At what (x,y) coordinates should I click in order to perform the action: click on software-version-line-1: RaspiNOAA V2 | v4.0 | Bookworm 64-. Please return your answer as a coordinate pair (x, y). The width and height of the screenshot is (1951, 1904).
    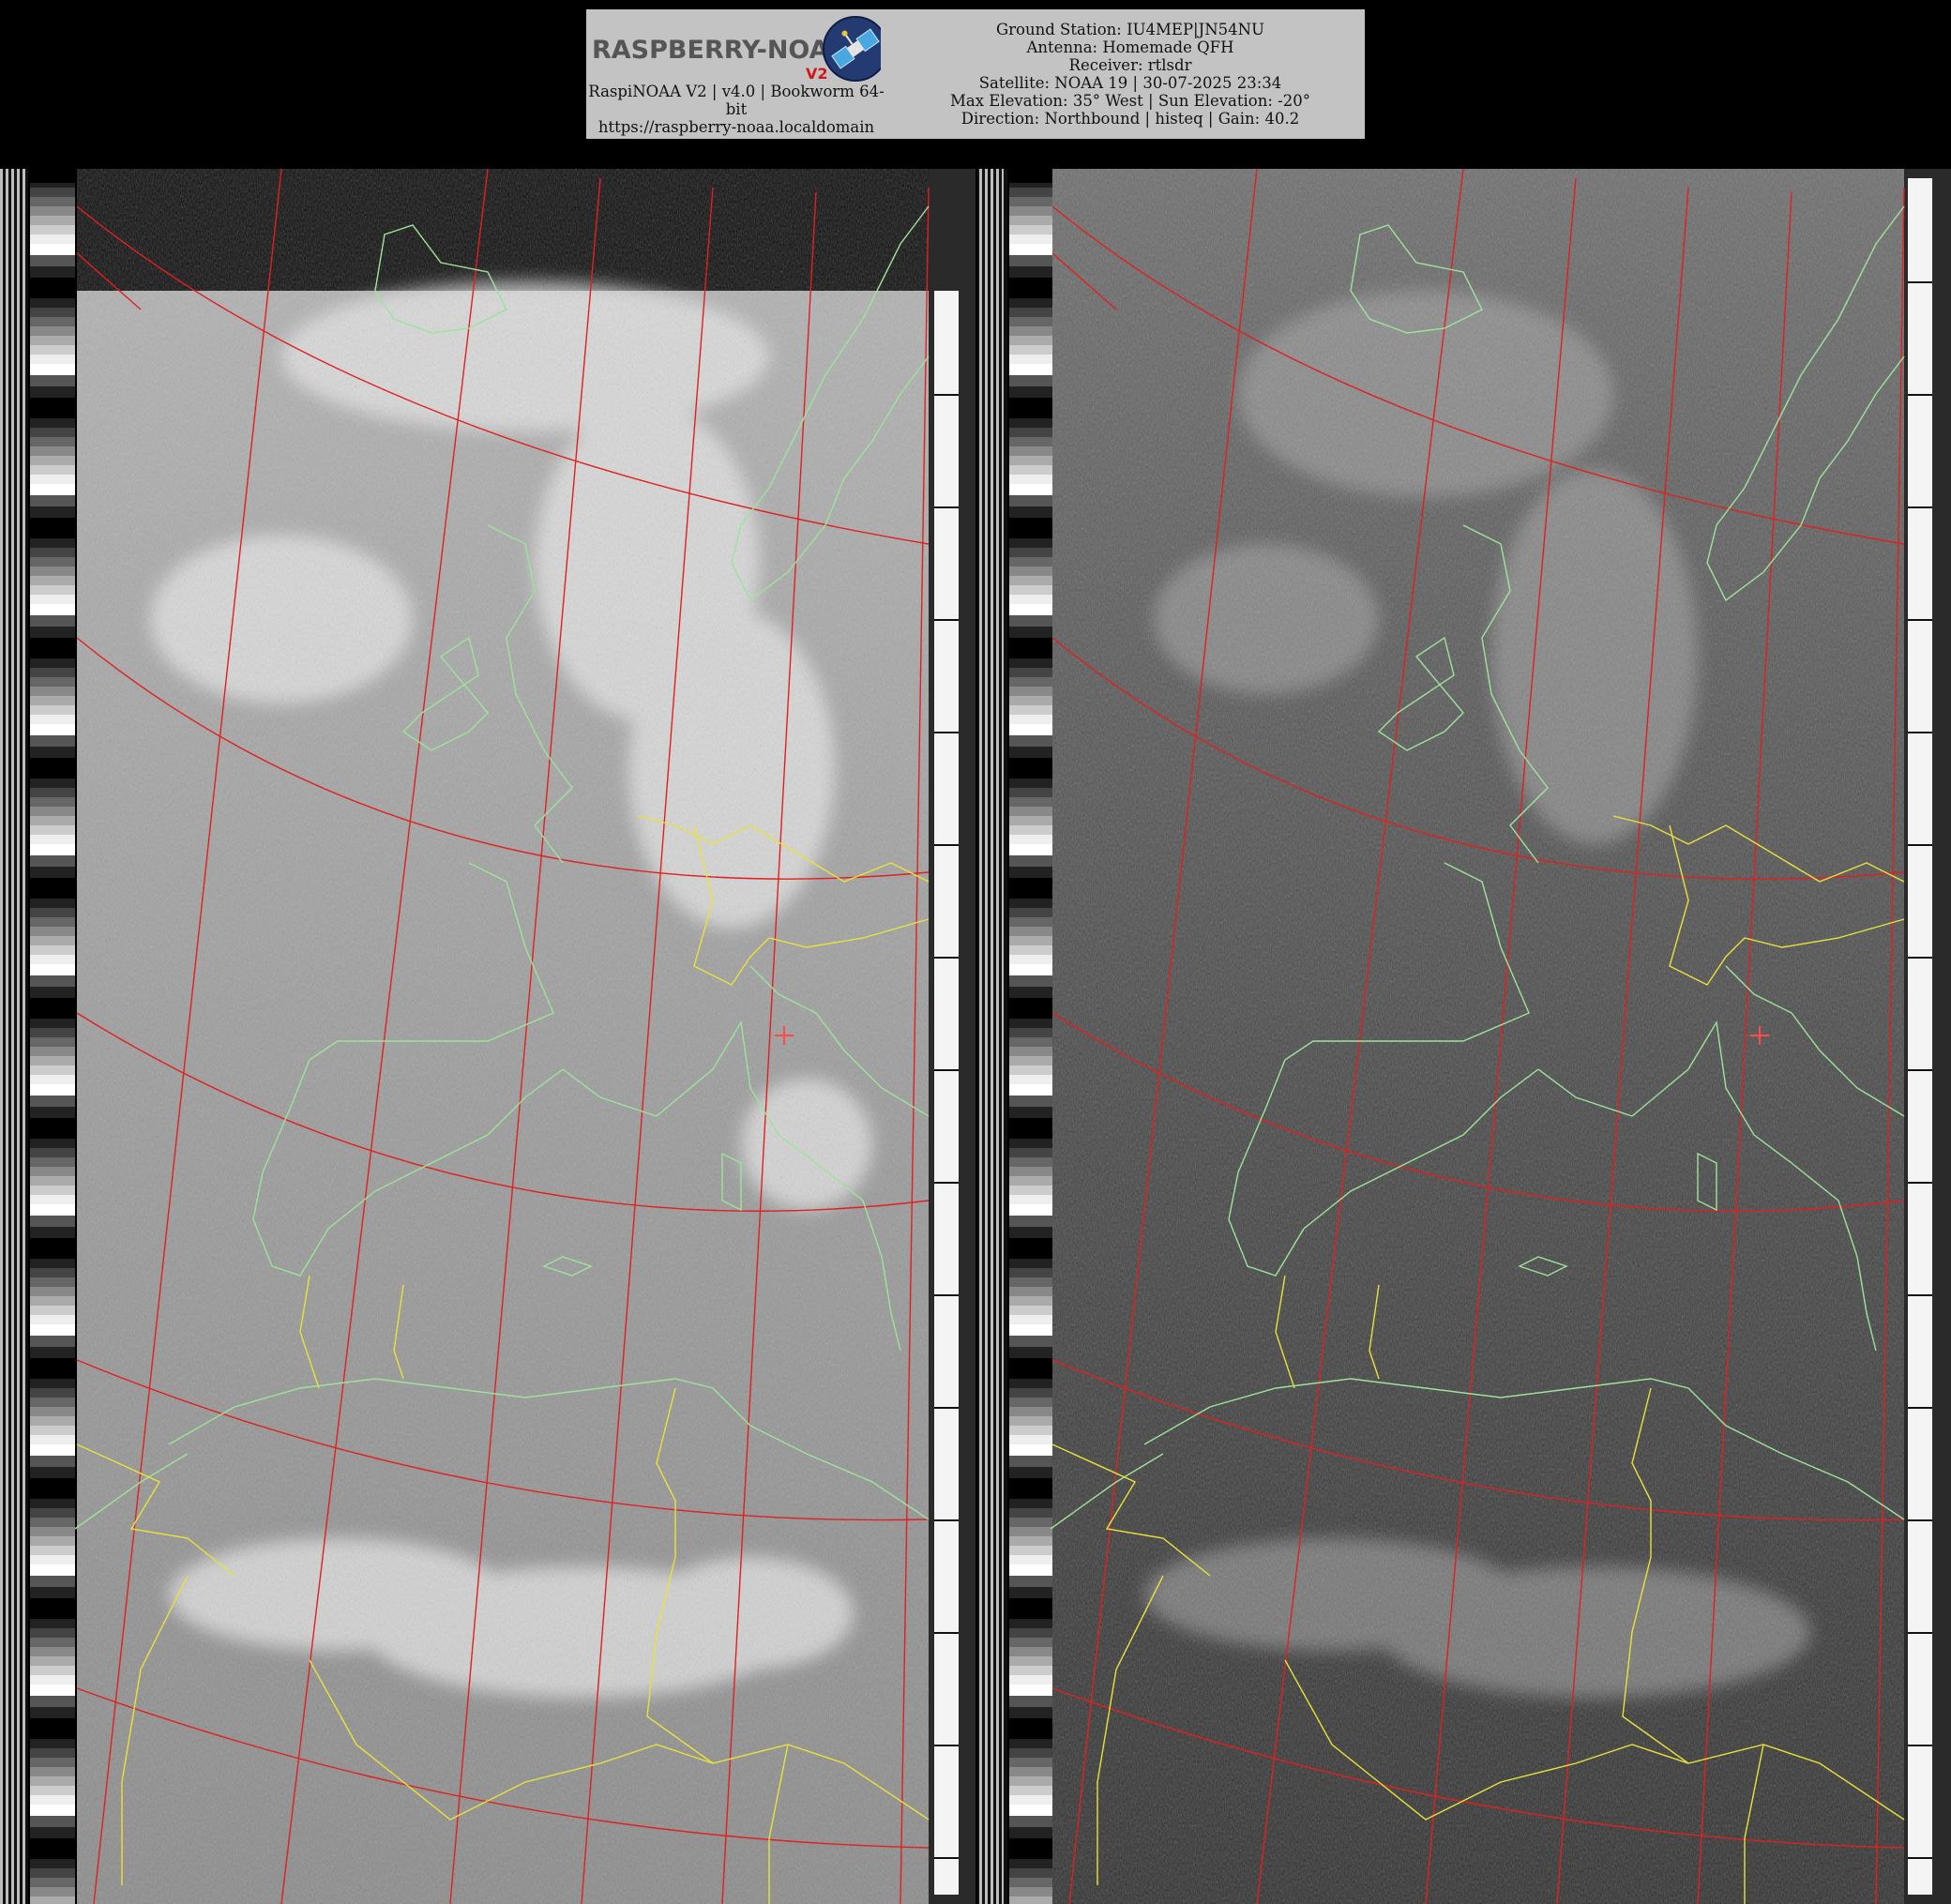
    Looking at the image, I should click on (736, 91).